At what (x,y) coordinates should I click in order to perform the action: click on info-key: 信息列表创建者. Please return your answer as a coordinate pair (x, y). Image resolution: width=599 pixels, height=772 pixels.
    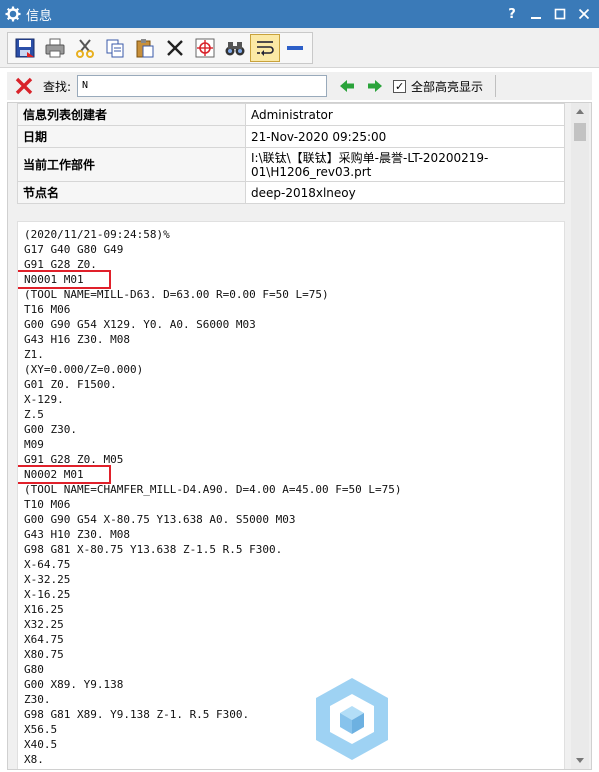
    Looking at the image, I should click on (131, 114).